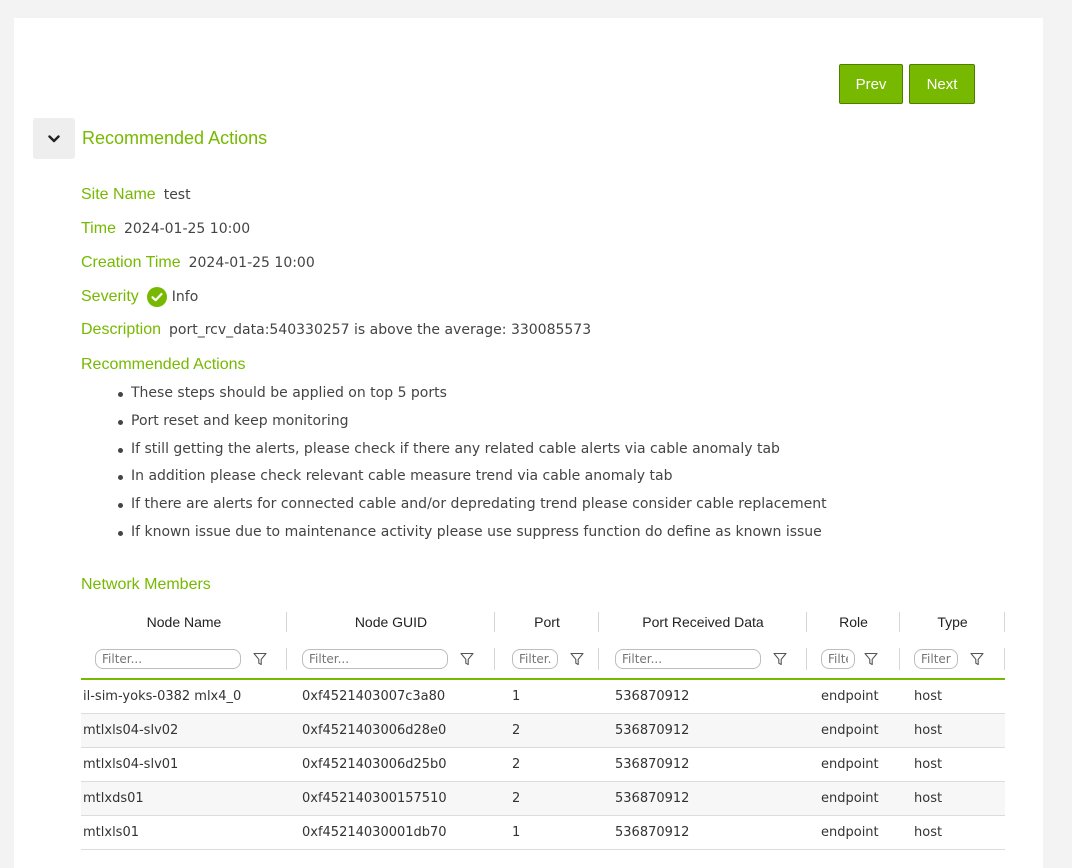  I want to click on node-name-cell: mtlxds01, so click(113, 798).